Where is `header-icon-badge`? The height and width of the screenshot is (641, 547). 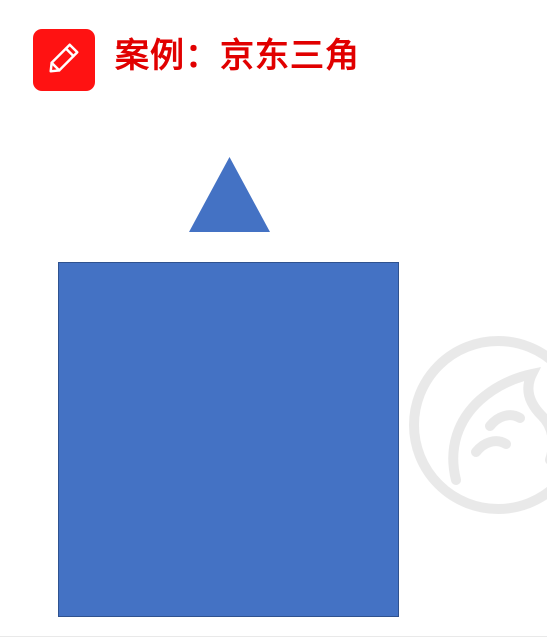
header-icon-badge is located at coordinates (64, 60).